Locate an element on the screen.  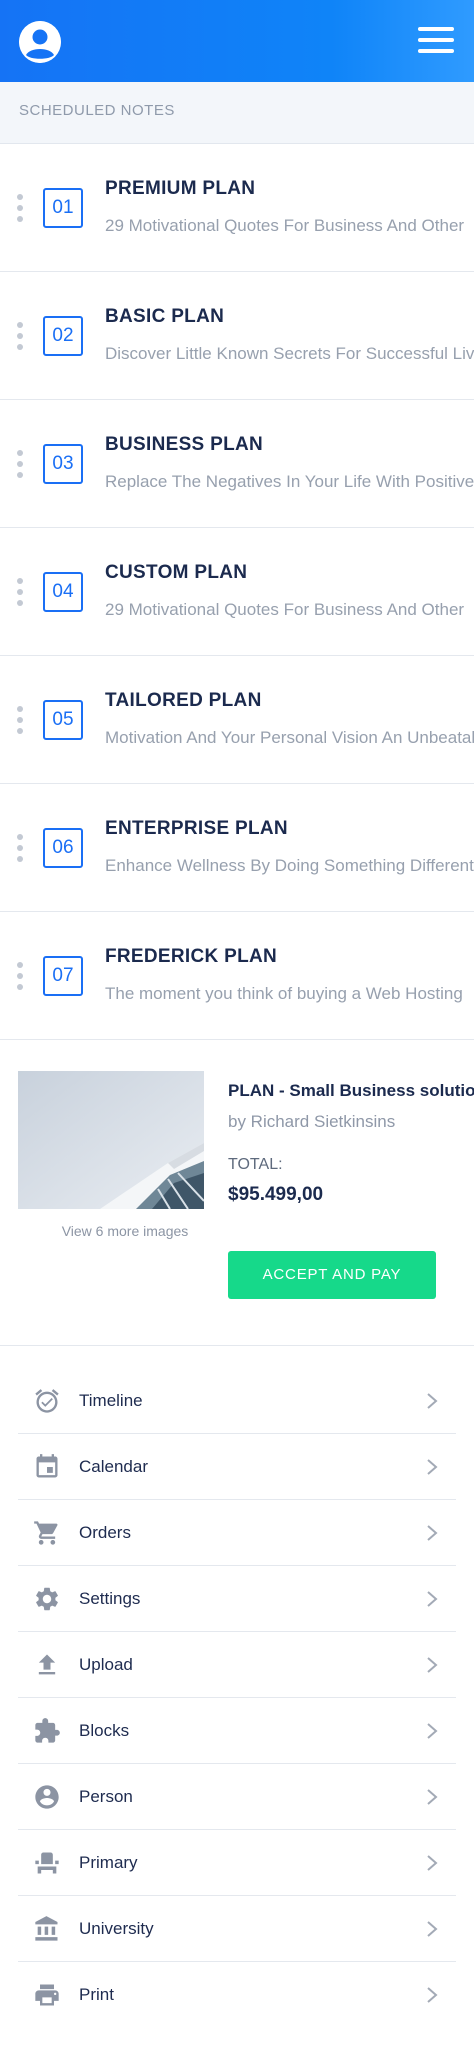
plan-number: 01 is located at coordinates (63, 208).